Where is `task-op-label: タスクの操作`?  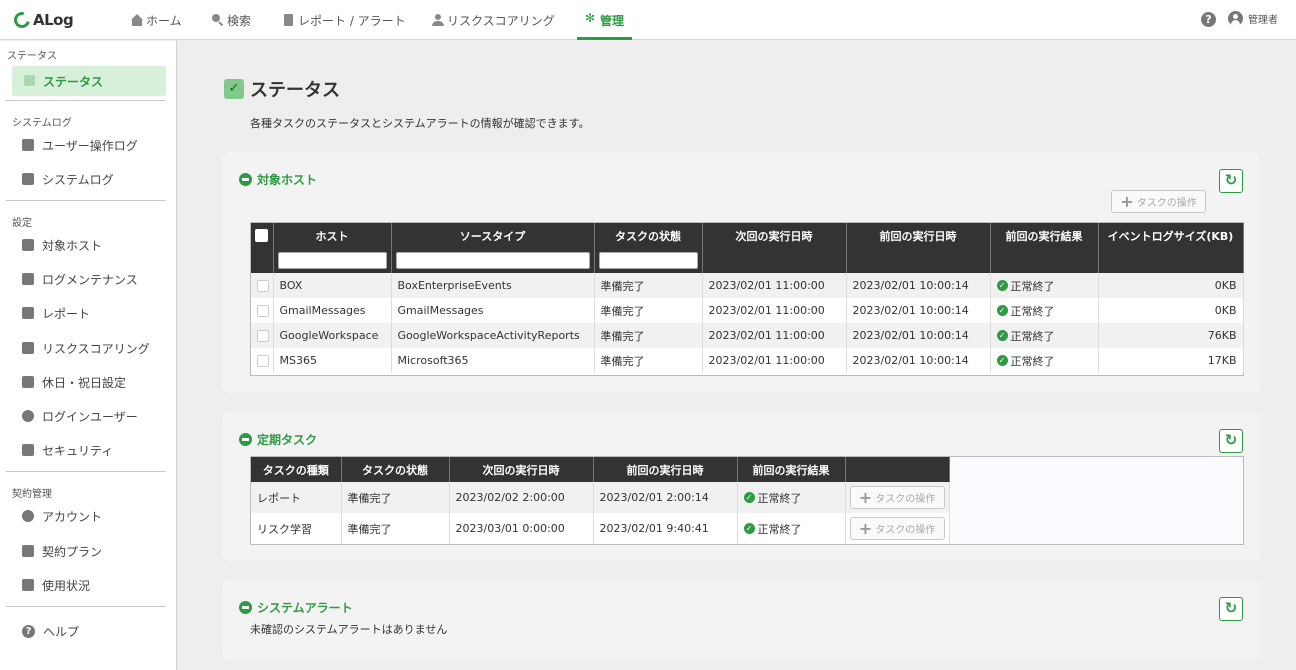
task-op-label: タスクの操作 is located at coordinates (905, 530).